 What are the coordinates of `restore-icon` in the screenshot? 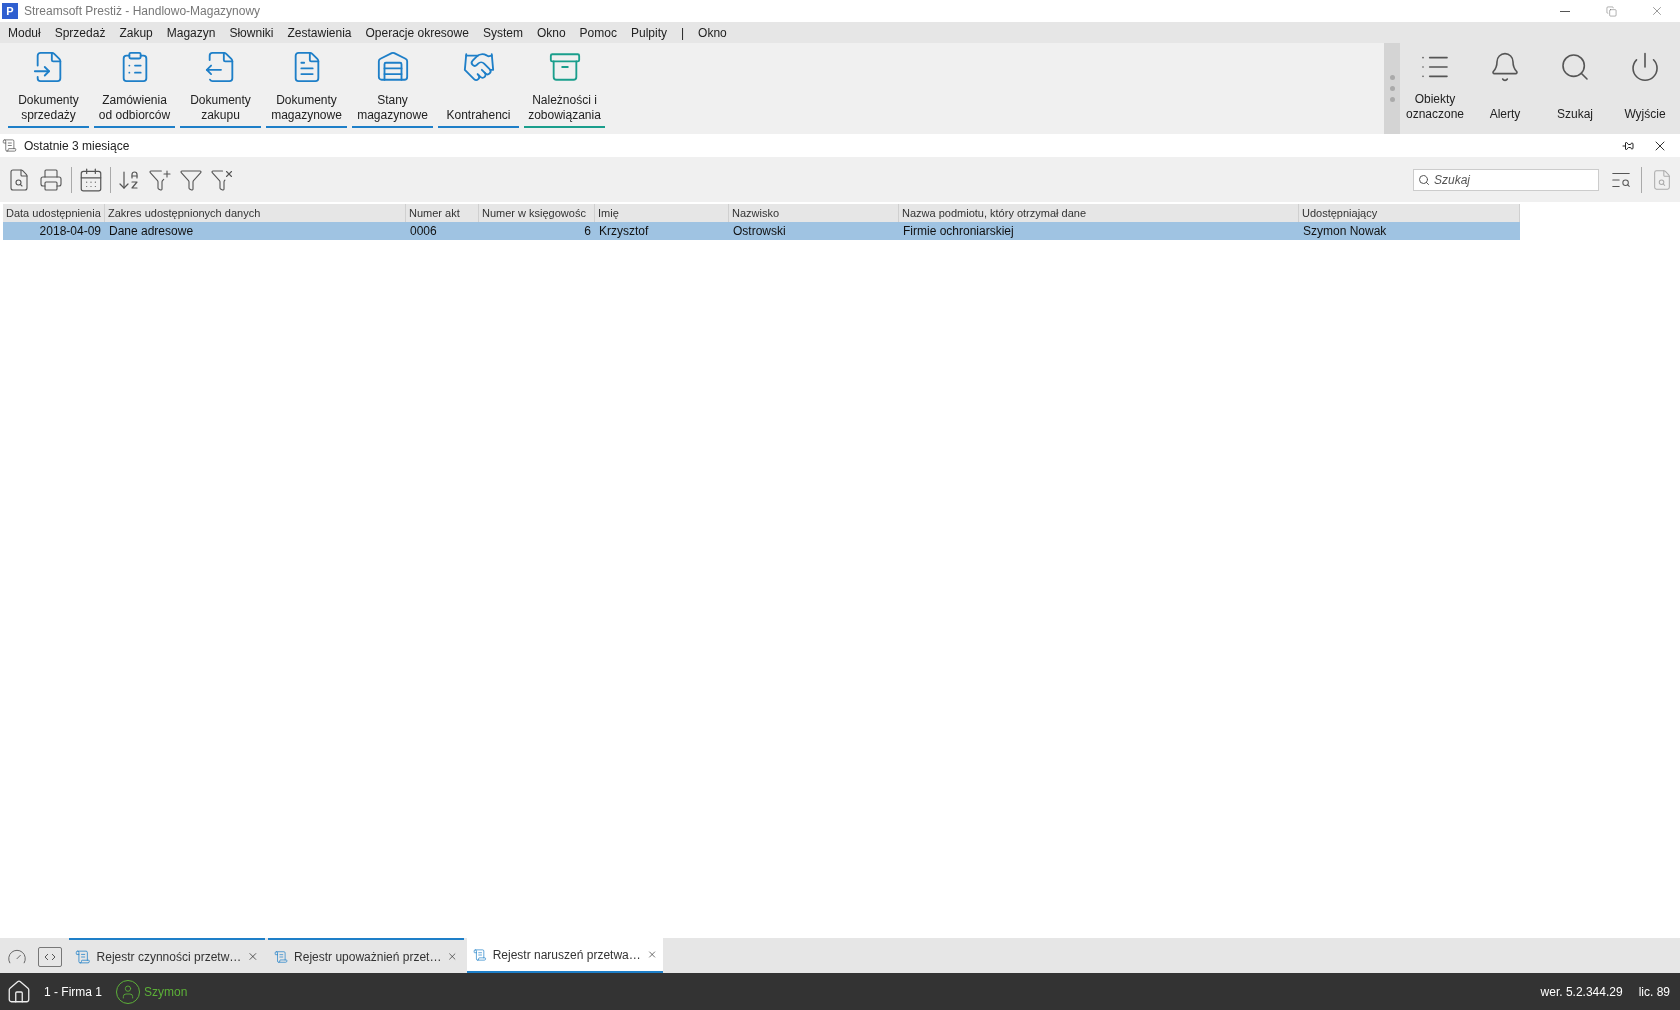 It's located at (1611, 11).